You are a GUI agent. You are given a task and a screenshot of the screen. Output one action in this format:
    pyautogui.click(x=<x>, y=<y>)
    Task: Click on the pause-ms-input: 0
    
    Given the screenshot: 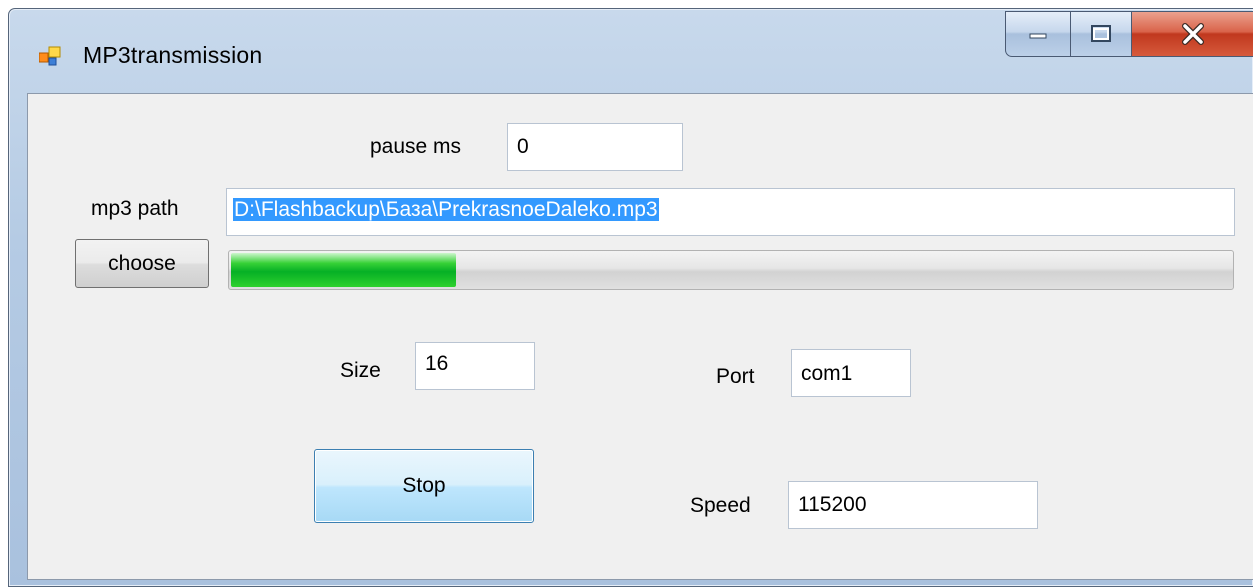 What is the action you would take?
    pyautogui.click(x=595, y=147)
    